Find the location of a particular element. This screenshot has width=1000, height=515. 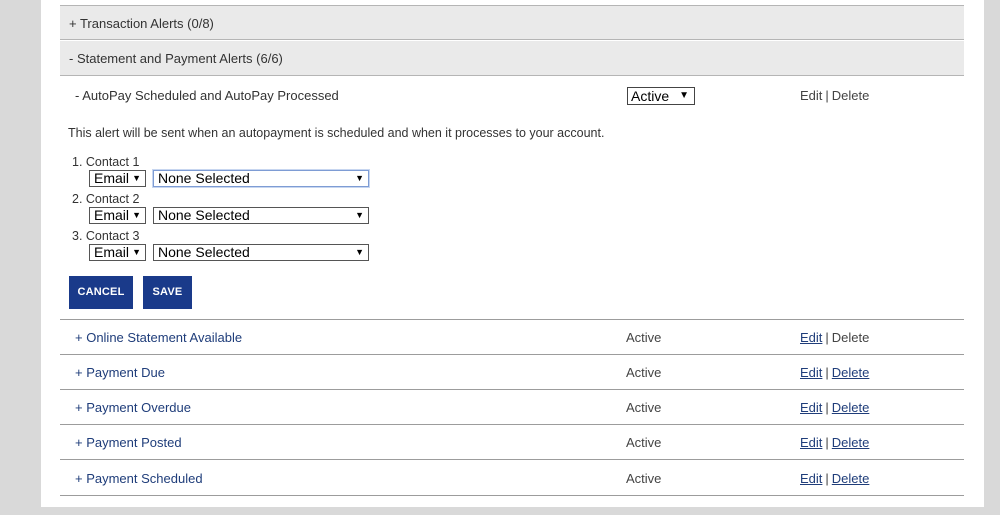

autopay-actions: Edit | Delete is located at coordinates (834, 95).